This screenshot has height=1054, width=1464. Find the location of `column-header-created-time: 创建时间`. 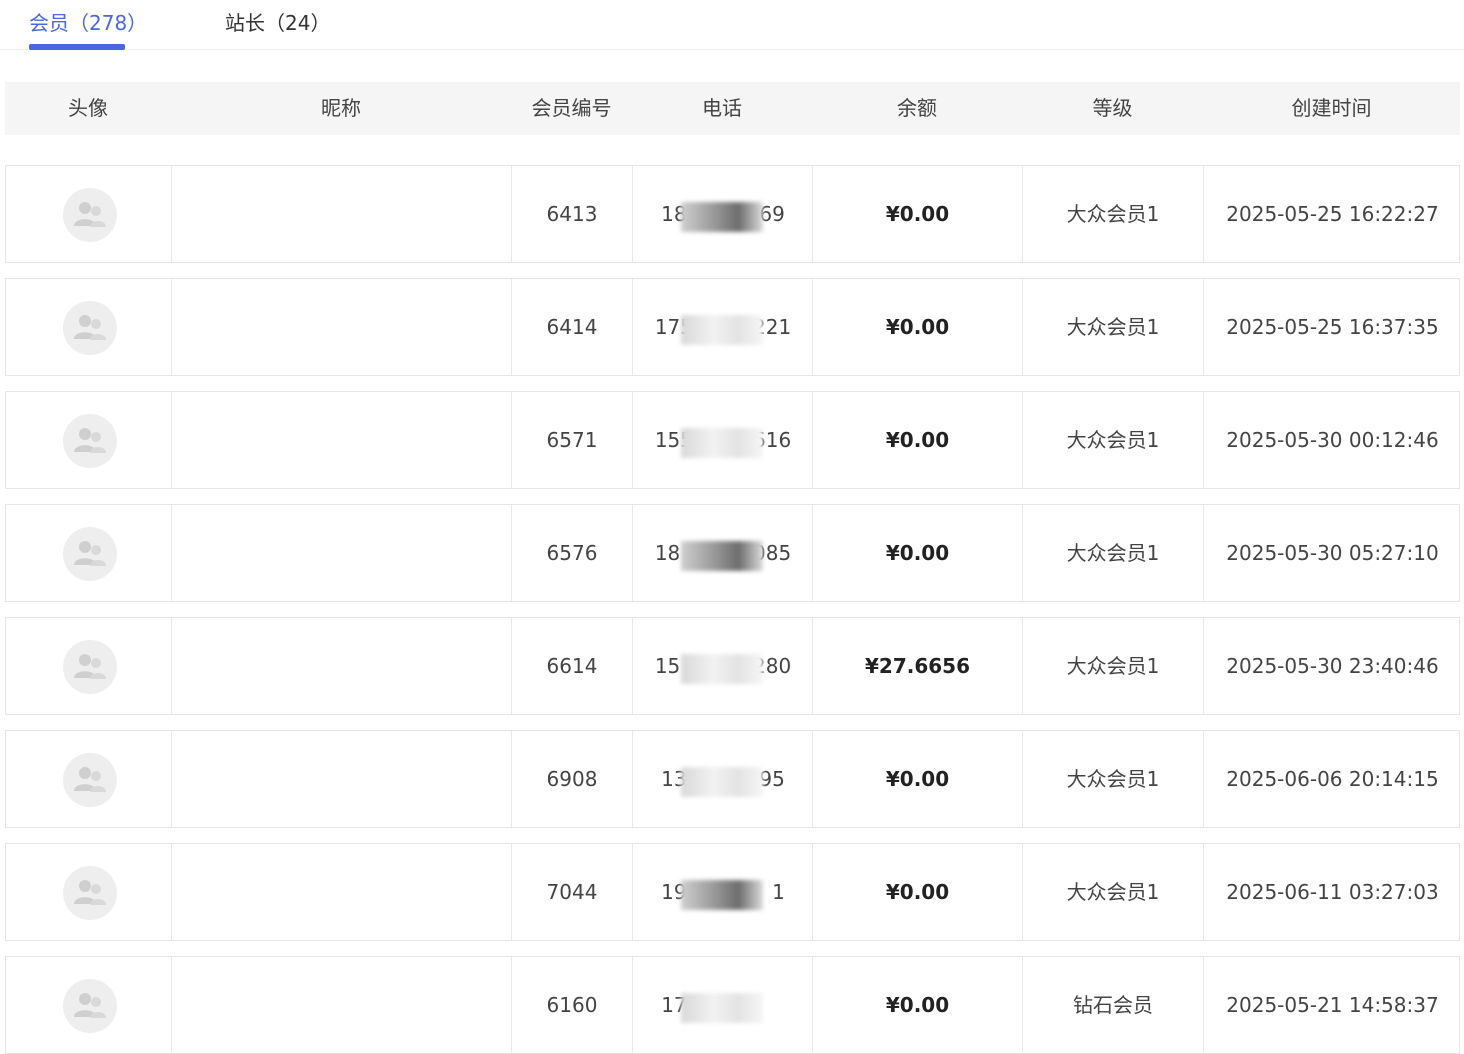

column-header-created-time: 创建时间 is located at coordinates (1331, 108).